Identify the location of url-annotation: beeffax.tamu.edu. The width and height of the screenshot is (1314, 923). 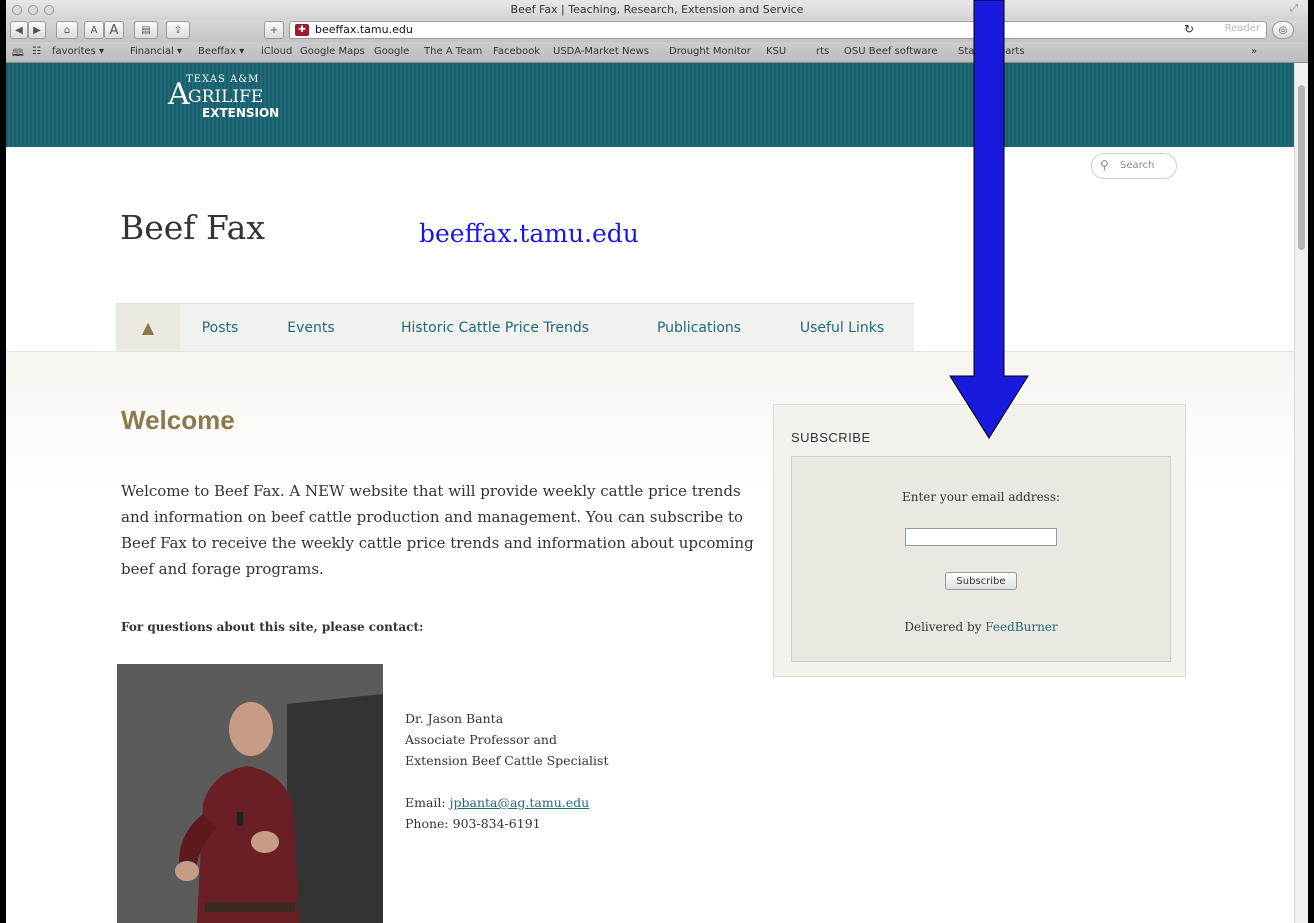
(529, 233).